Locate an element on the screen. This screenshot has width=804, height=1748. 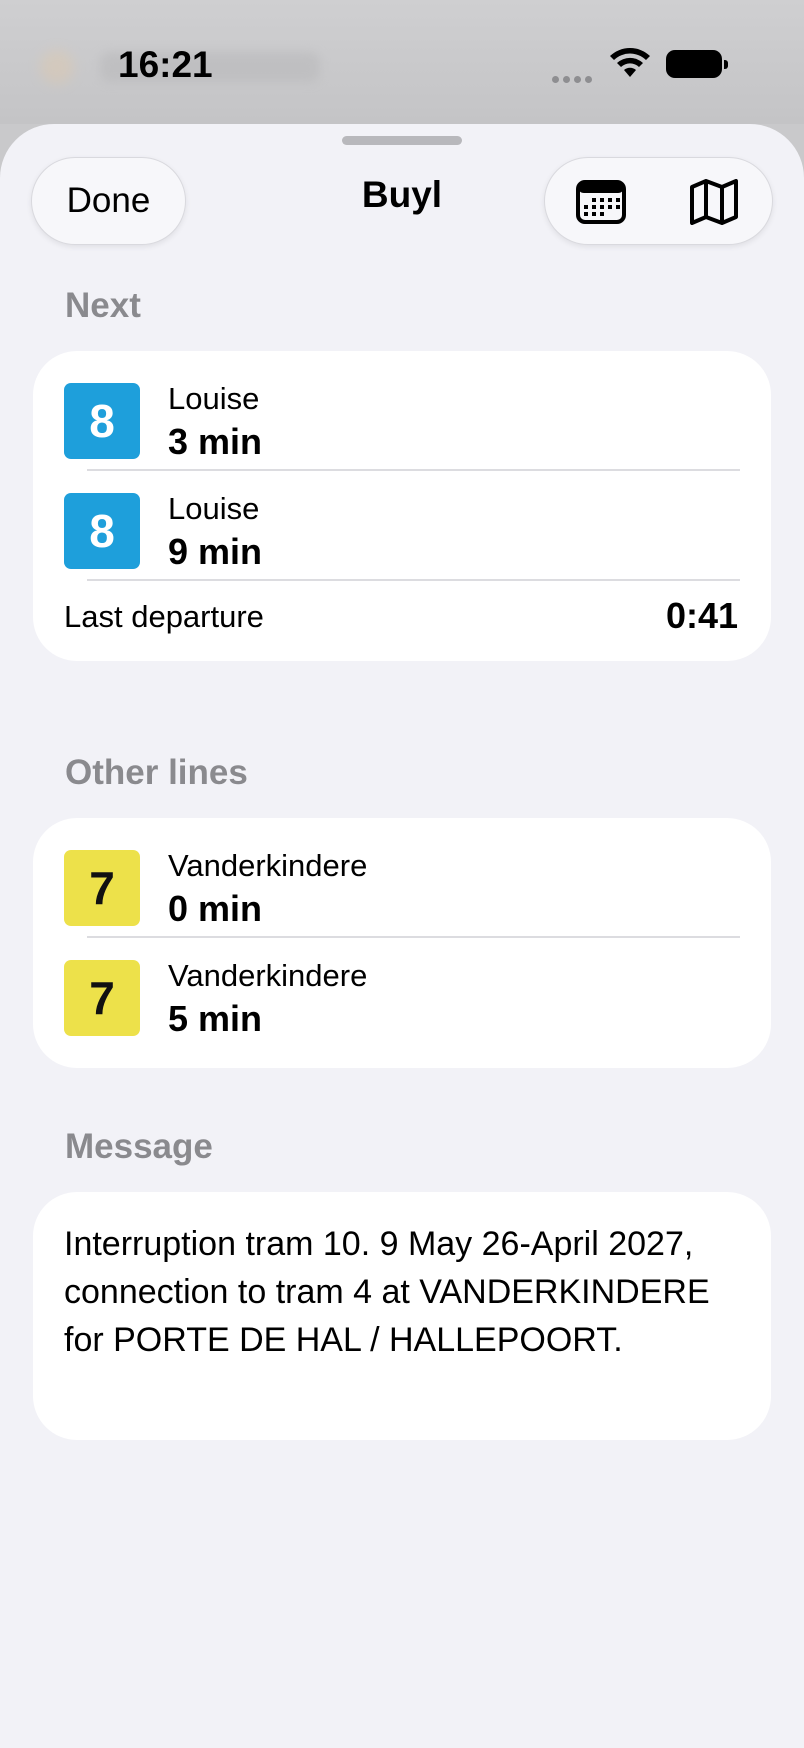
section-label-message: Message is located at coordinates (139, 1146).